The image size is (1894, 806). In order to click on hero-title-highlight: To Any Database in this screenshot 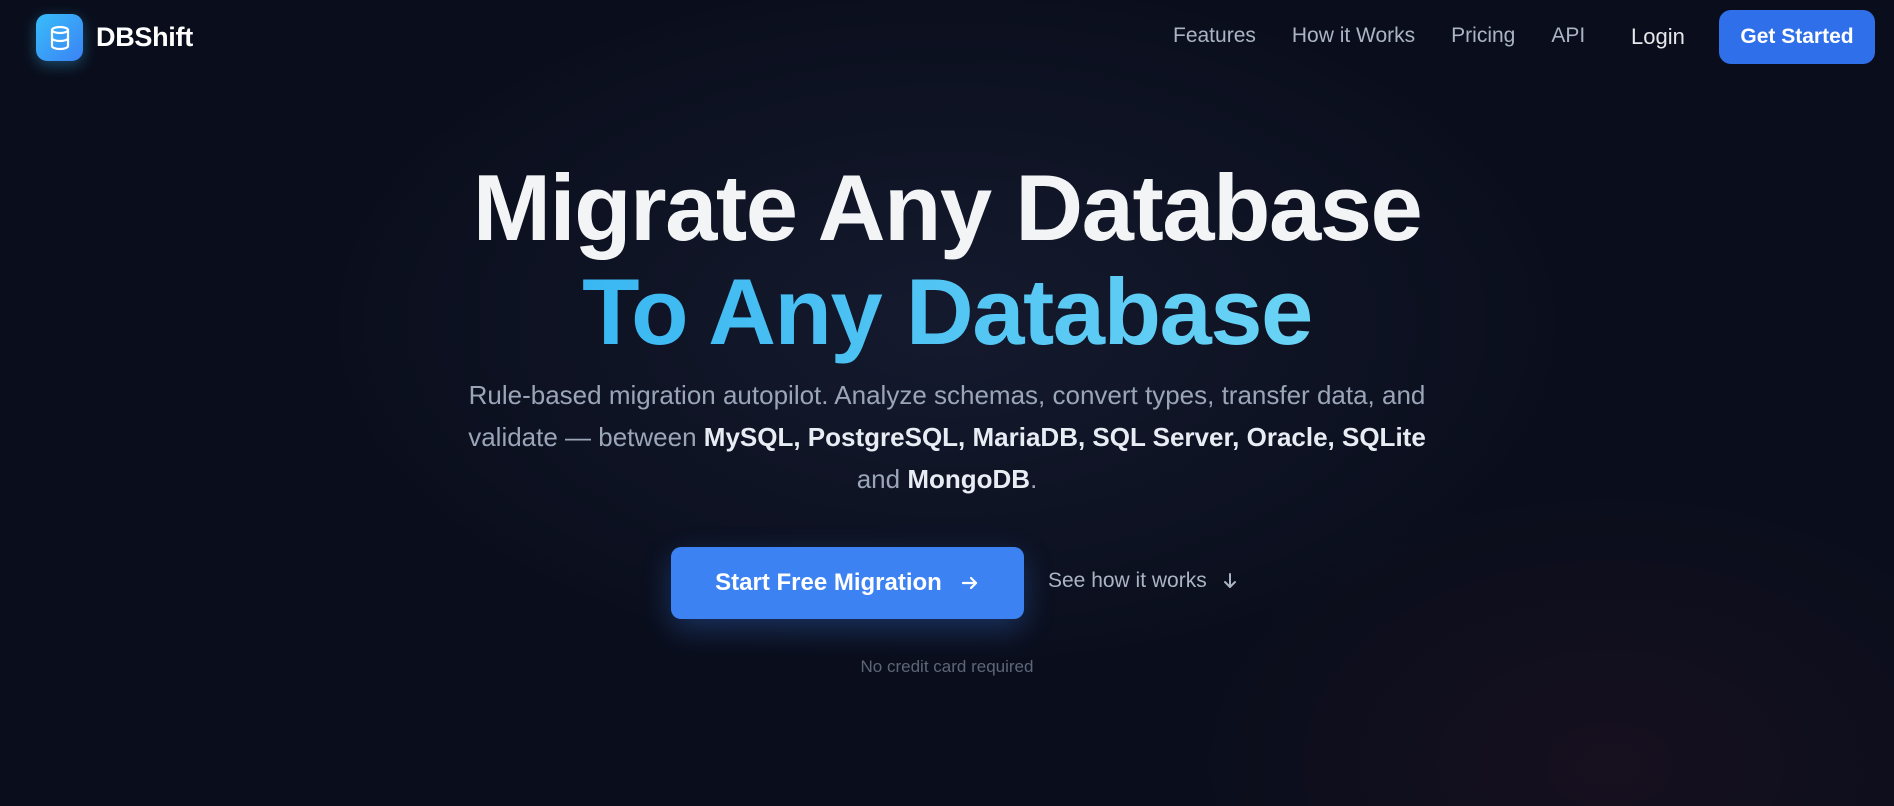, I will do `click(947, 311)`.